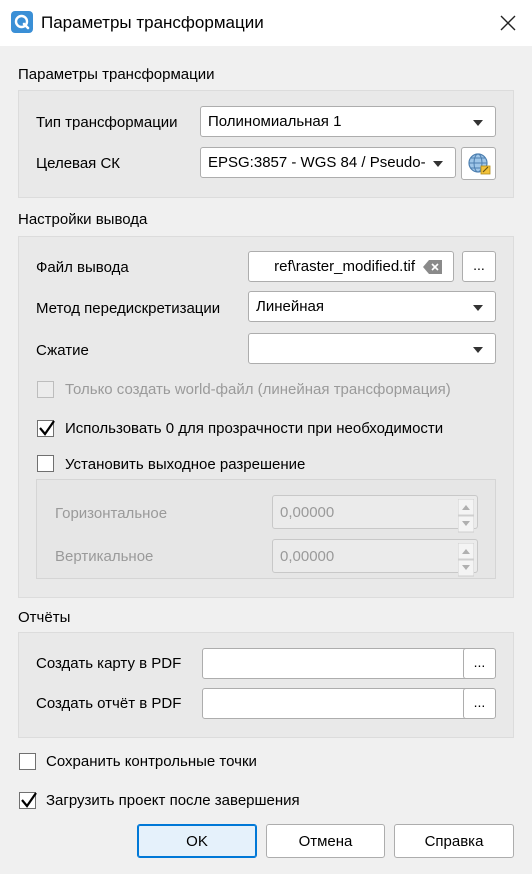 This screenshot has height=874, width=532. I want to click on save-gcp-checkbox, so click(27, 761).